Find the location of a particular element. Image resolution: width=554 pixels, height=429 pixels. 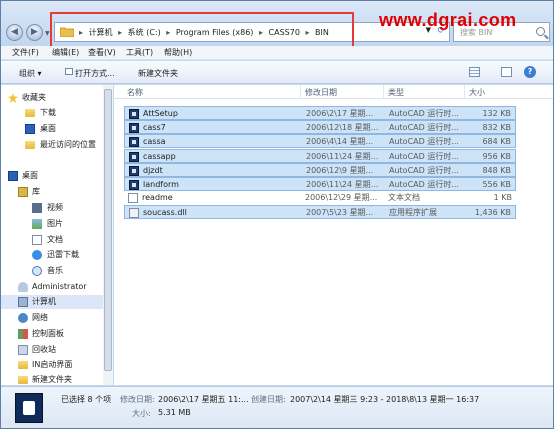

breadcrumb-drive-c: 系统 (C:) is located at coordinates (144, 32).